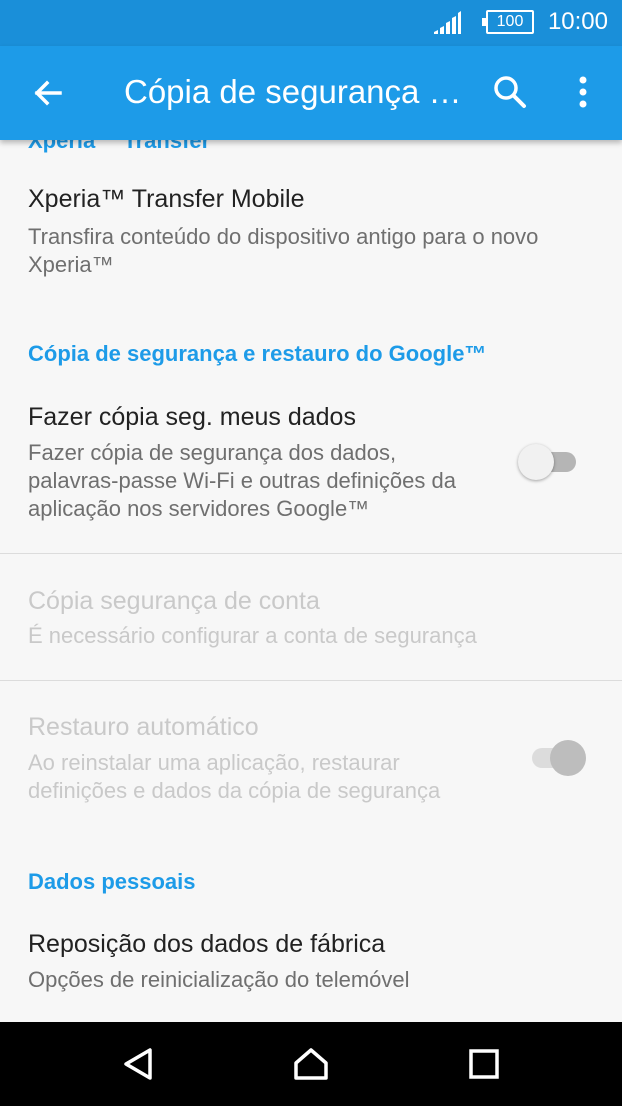 This screenshot has height=1106, width=622. Describe the element at coordinates (192, 417) in the screenshot. I see `item-title: Fazer cópia seg. meus dados` at that location.